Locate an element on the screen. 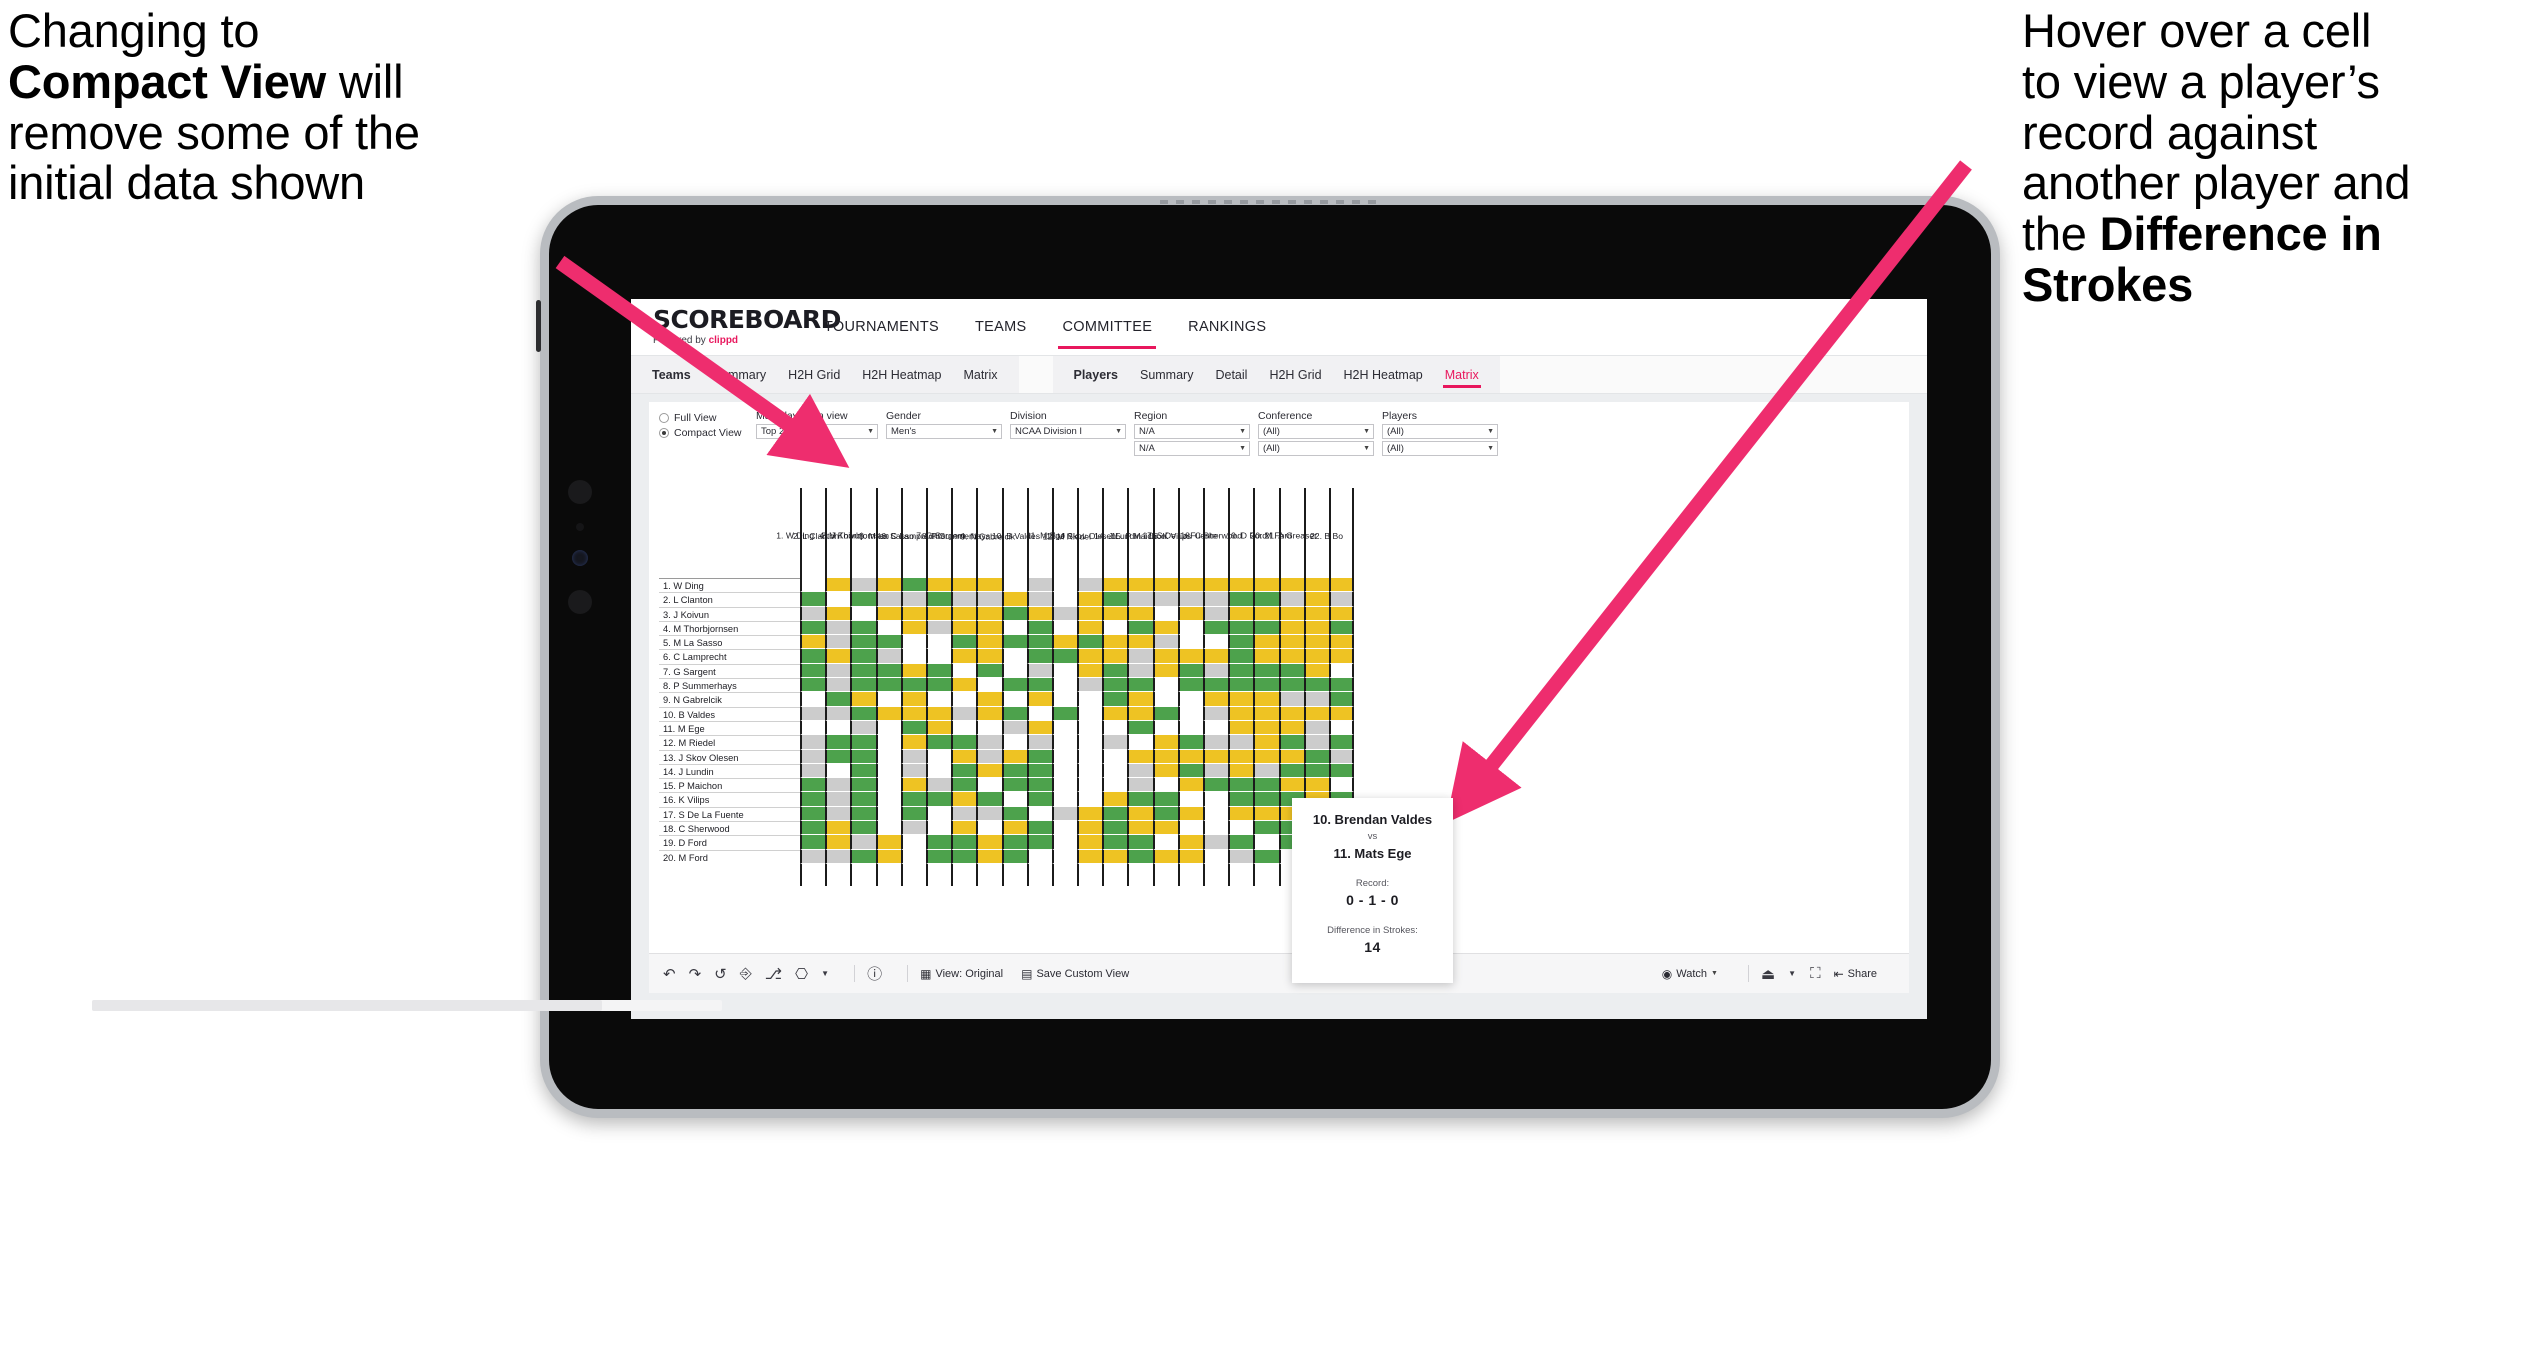 This screenshot has height=1356, width=2521. horizontal-scrollbar-thumb is located at coordinates (347, 1005).